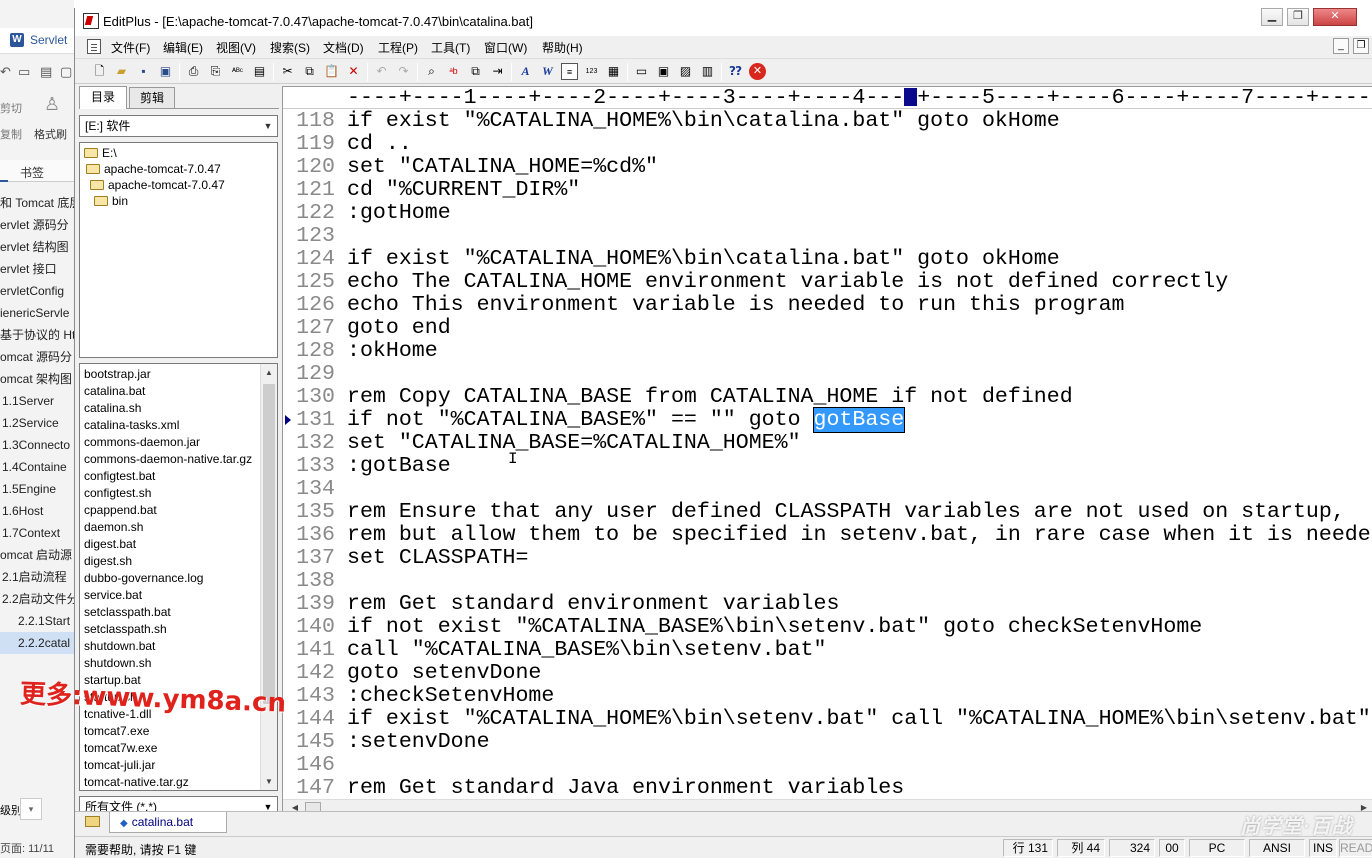 This screenshot has height=858, width=1372. Describe the element at coordinates (24, 72) in the screenshot. I see `save-icon: ▭` at that location.